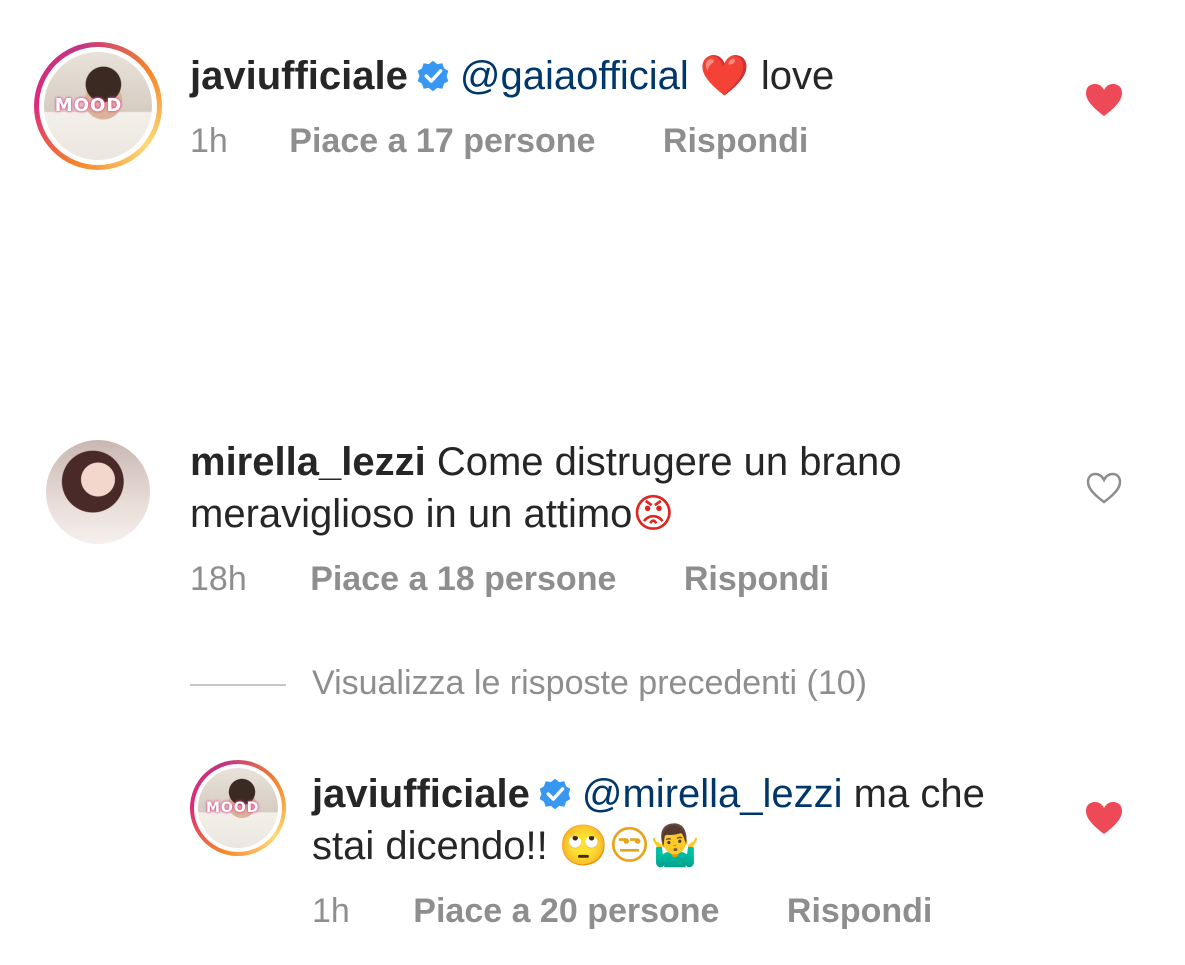 This screenshot has width=1185, height=965. Describe the element at coordinates (566, 911) in the screenshot. I see `likes-count: Piace a 20 persone` at that location.